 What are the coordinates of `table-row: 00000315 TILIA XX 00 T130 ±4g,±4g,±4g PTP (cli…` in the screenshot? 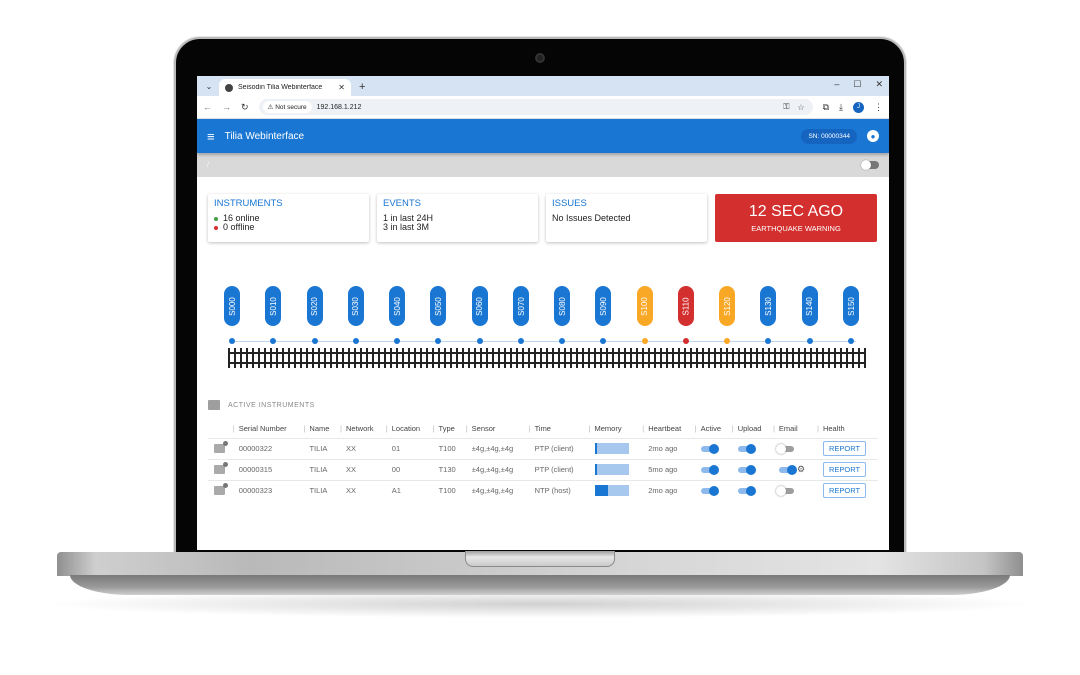 It's located at (543, 469).